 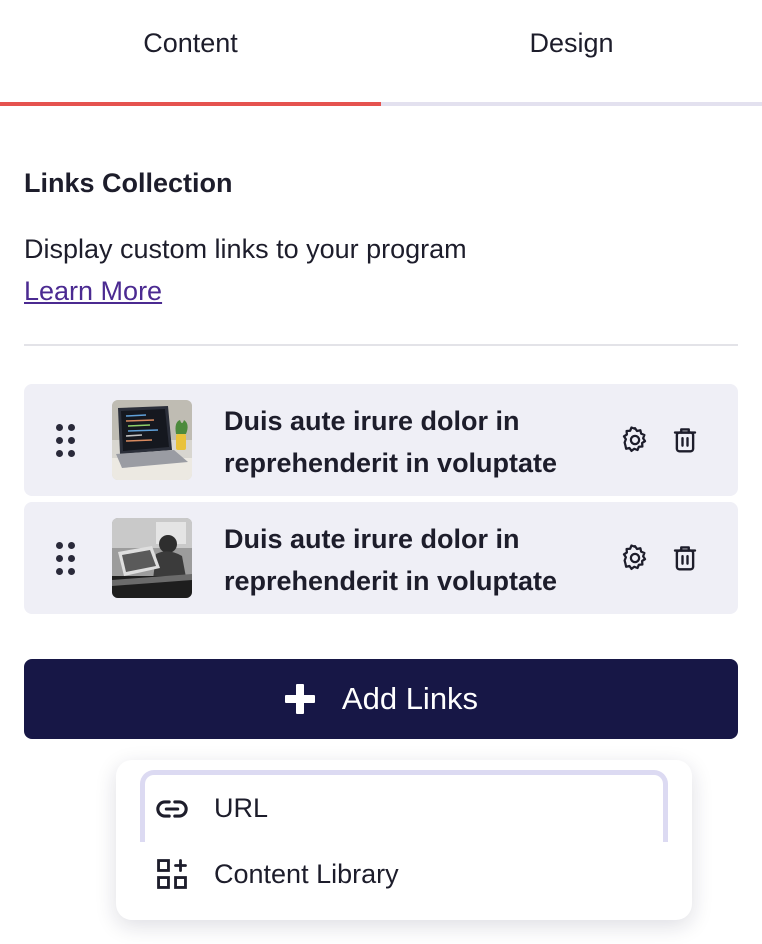 What do you see at coordinates (93, 291) in the screenshot?
I see `learn-more-link: Learn More` at bounding box center [93, 291].